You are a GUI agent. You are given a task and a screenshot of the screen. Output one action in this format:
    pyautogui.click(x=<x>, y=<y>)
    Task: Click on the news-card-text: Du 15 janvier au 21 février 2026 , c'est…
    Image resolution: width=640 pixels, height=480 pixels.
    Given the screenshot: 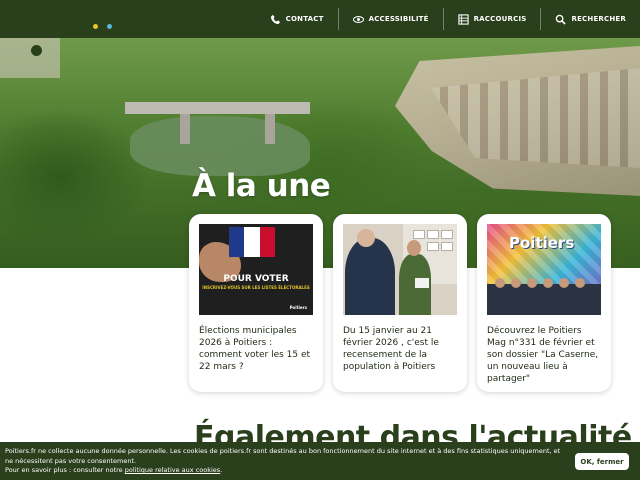 What is the action you would take?
    pyautogui.click(x=391, y=349)
    